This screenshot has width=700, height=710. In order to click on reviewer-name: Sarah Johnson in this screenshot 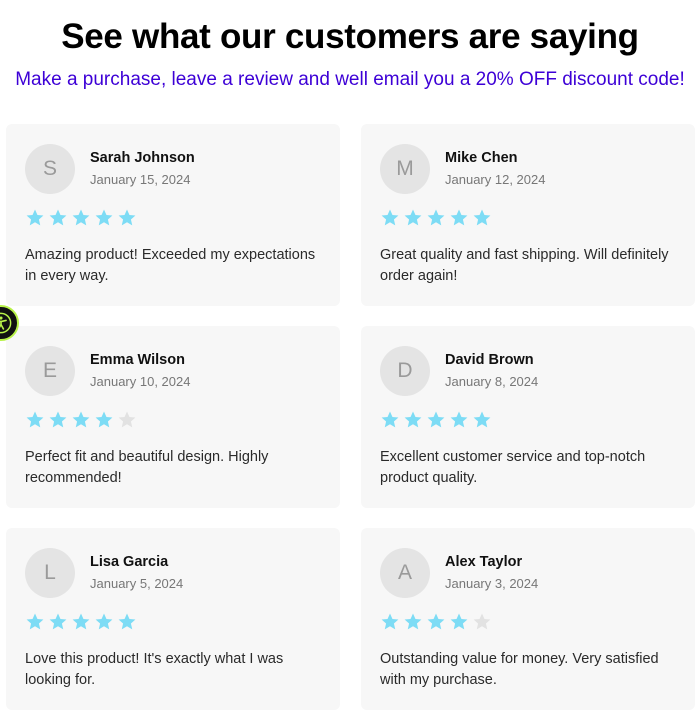, I will do `click(142, 158)`.